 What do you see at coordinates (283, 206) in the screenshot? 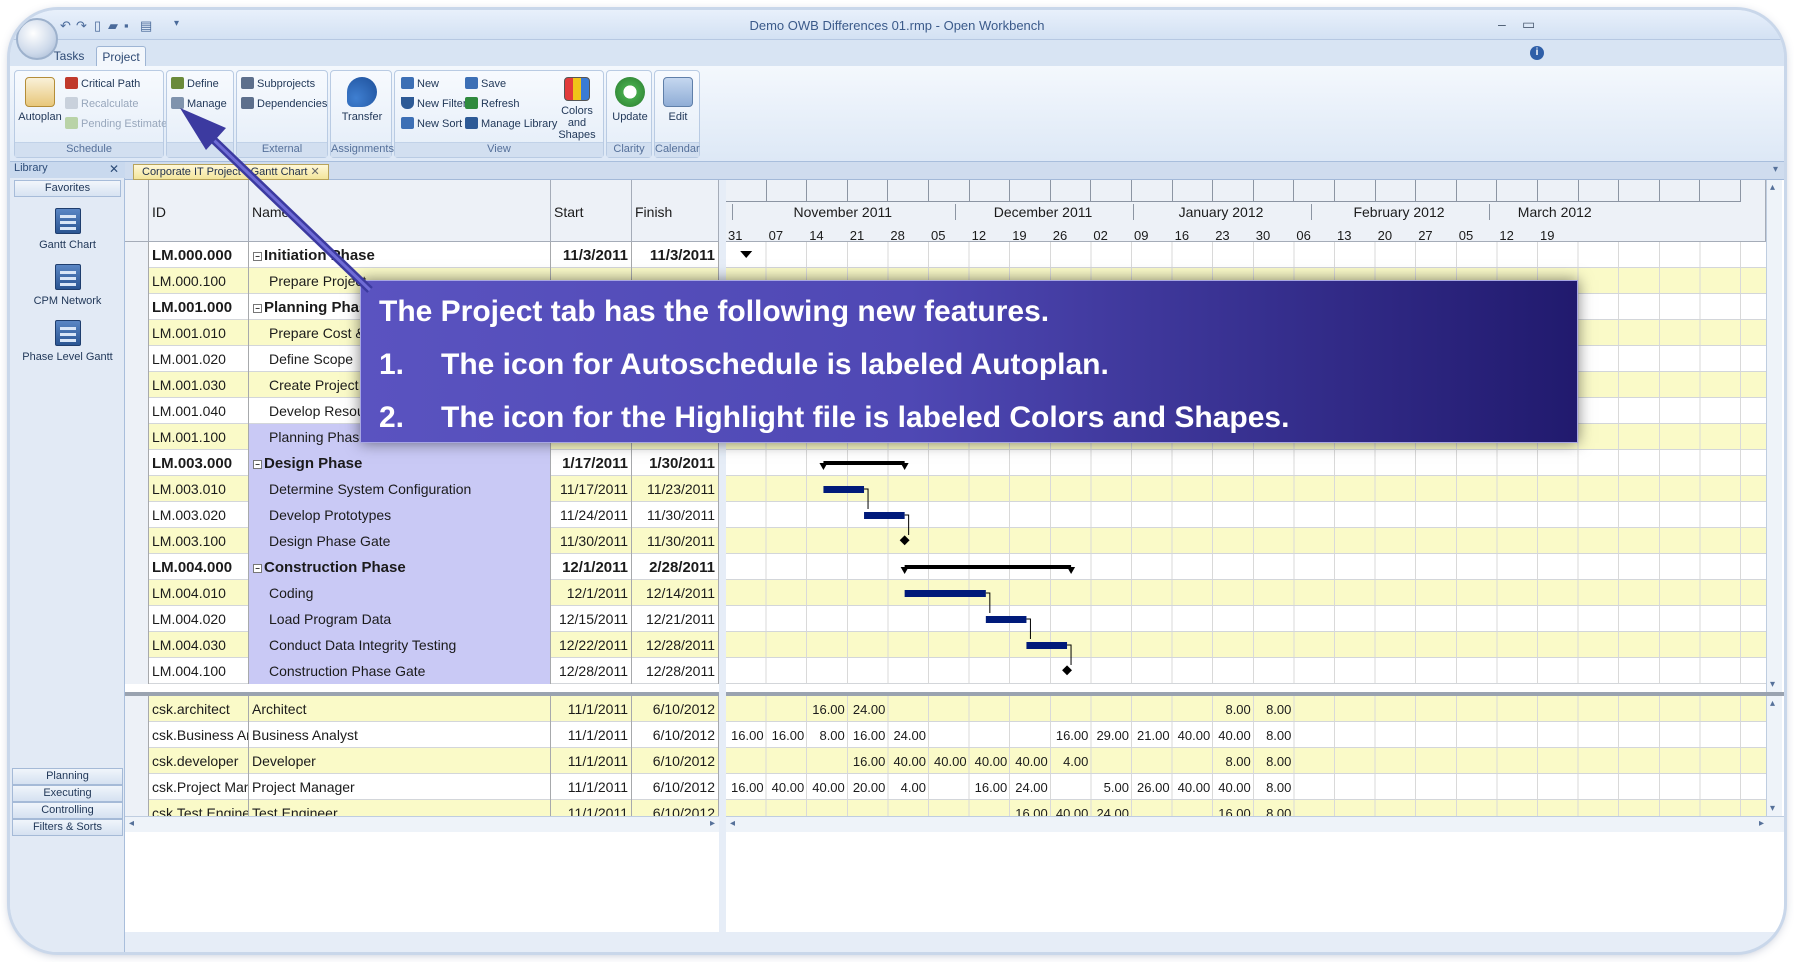
I see `arrow-shaft-highlight` at bounding box center [283, 206].